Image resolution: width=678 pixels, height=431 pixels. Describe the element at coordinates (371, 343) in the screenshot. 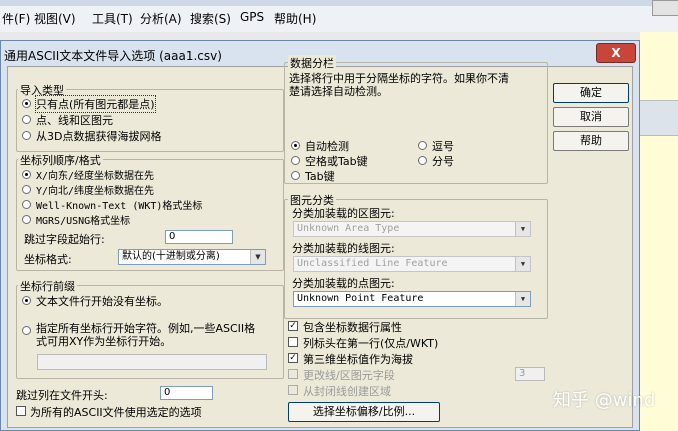

I see `header-first-row-label: 列标头在第一行(仅点/WKT)` at that location.